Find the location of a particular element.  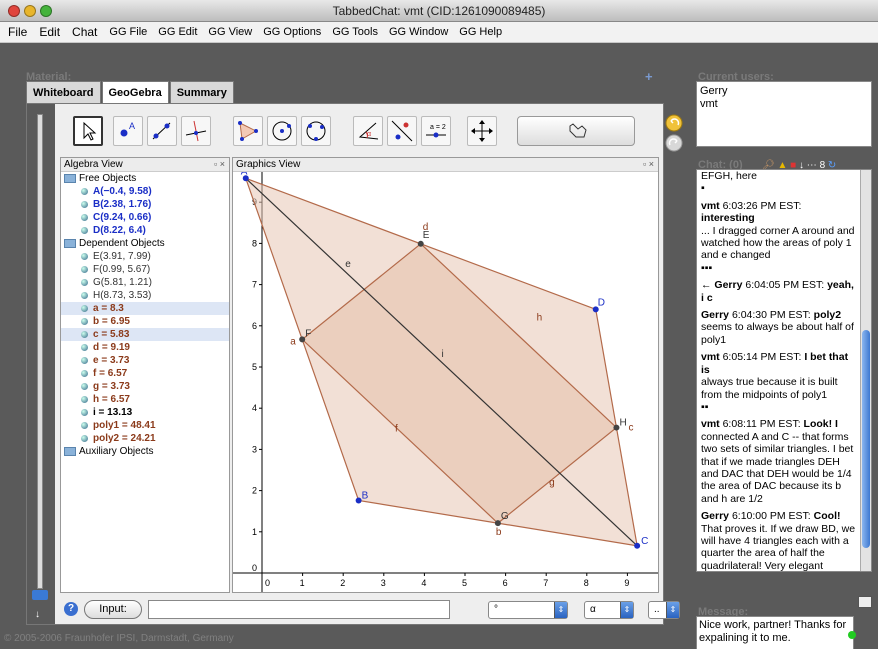

algebra-item-text: g = 3.73 is located at coordinates (111, 386).